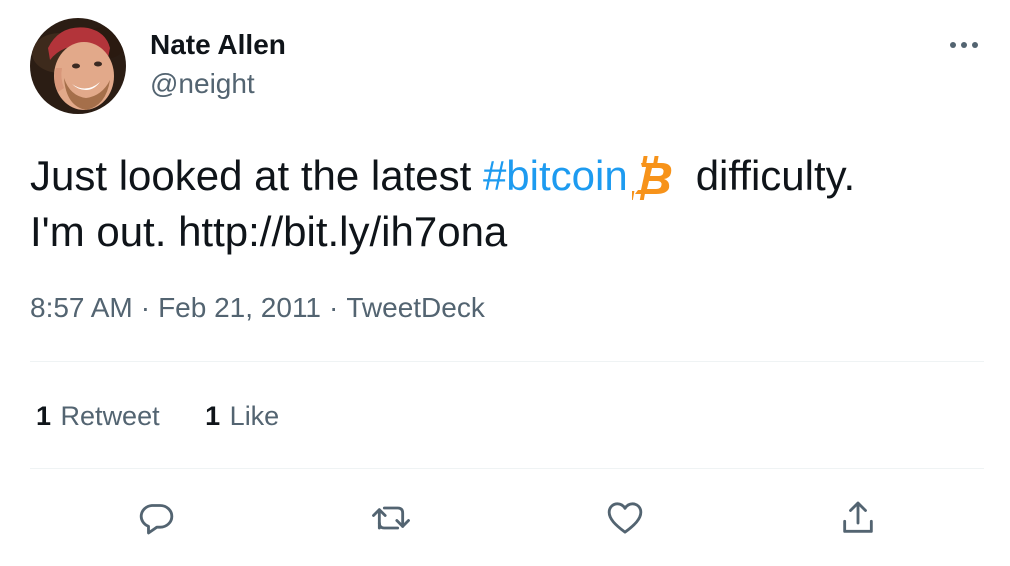 Image resolution: width=1010 pixels, height=566 pixels. What do you see at coordinates (555, 175) in the screenshot?
I see `hashtag-link: #bitcoin` at bounding box center [555, 175].